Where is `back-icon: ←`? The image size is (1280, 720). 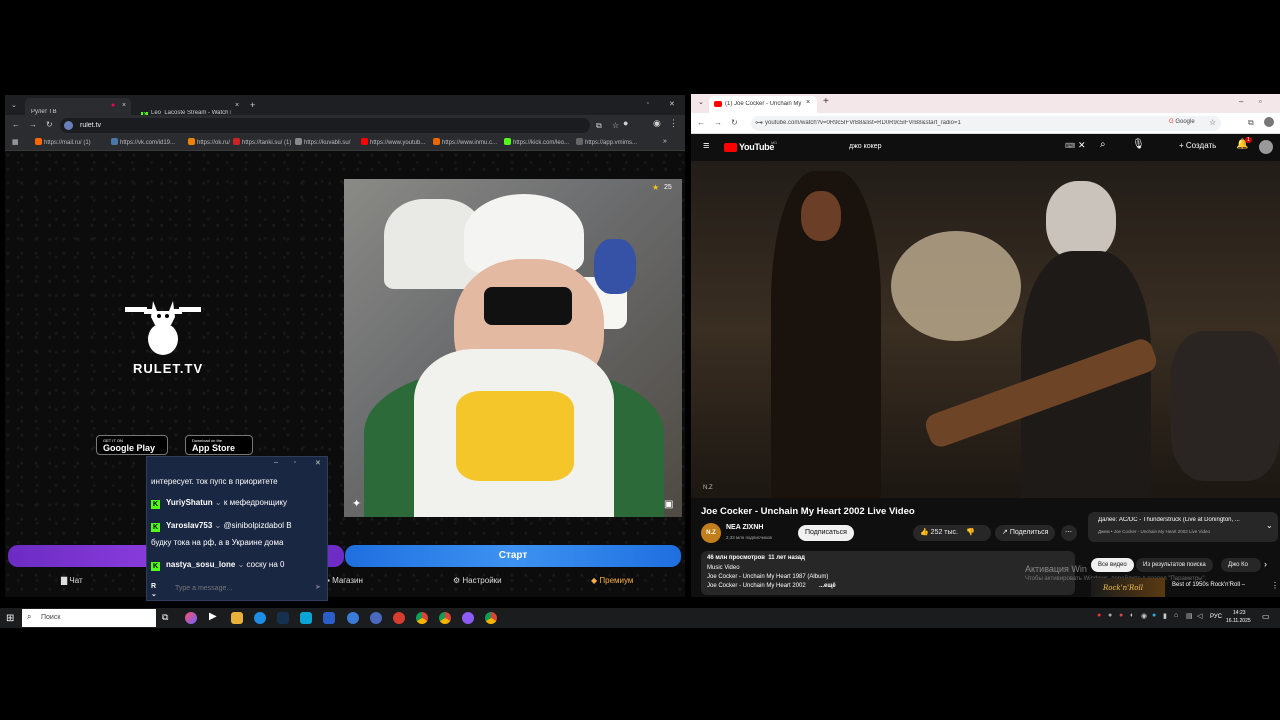
back-icon: ← is located at coordinates (701, 122).